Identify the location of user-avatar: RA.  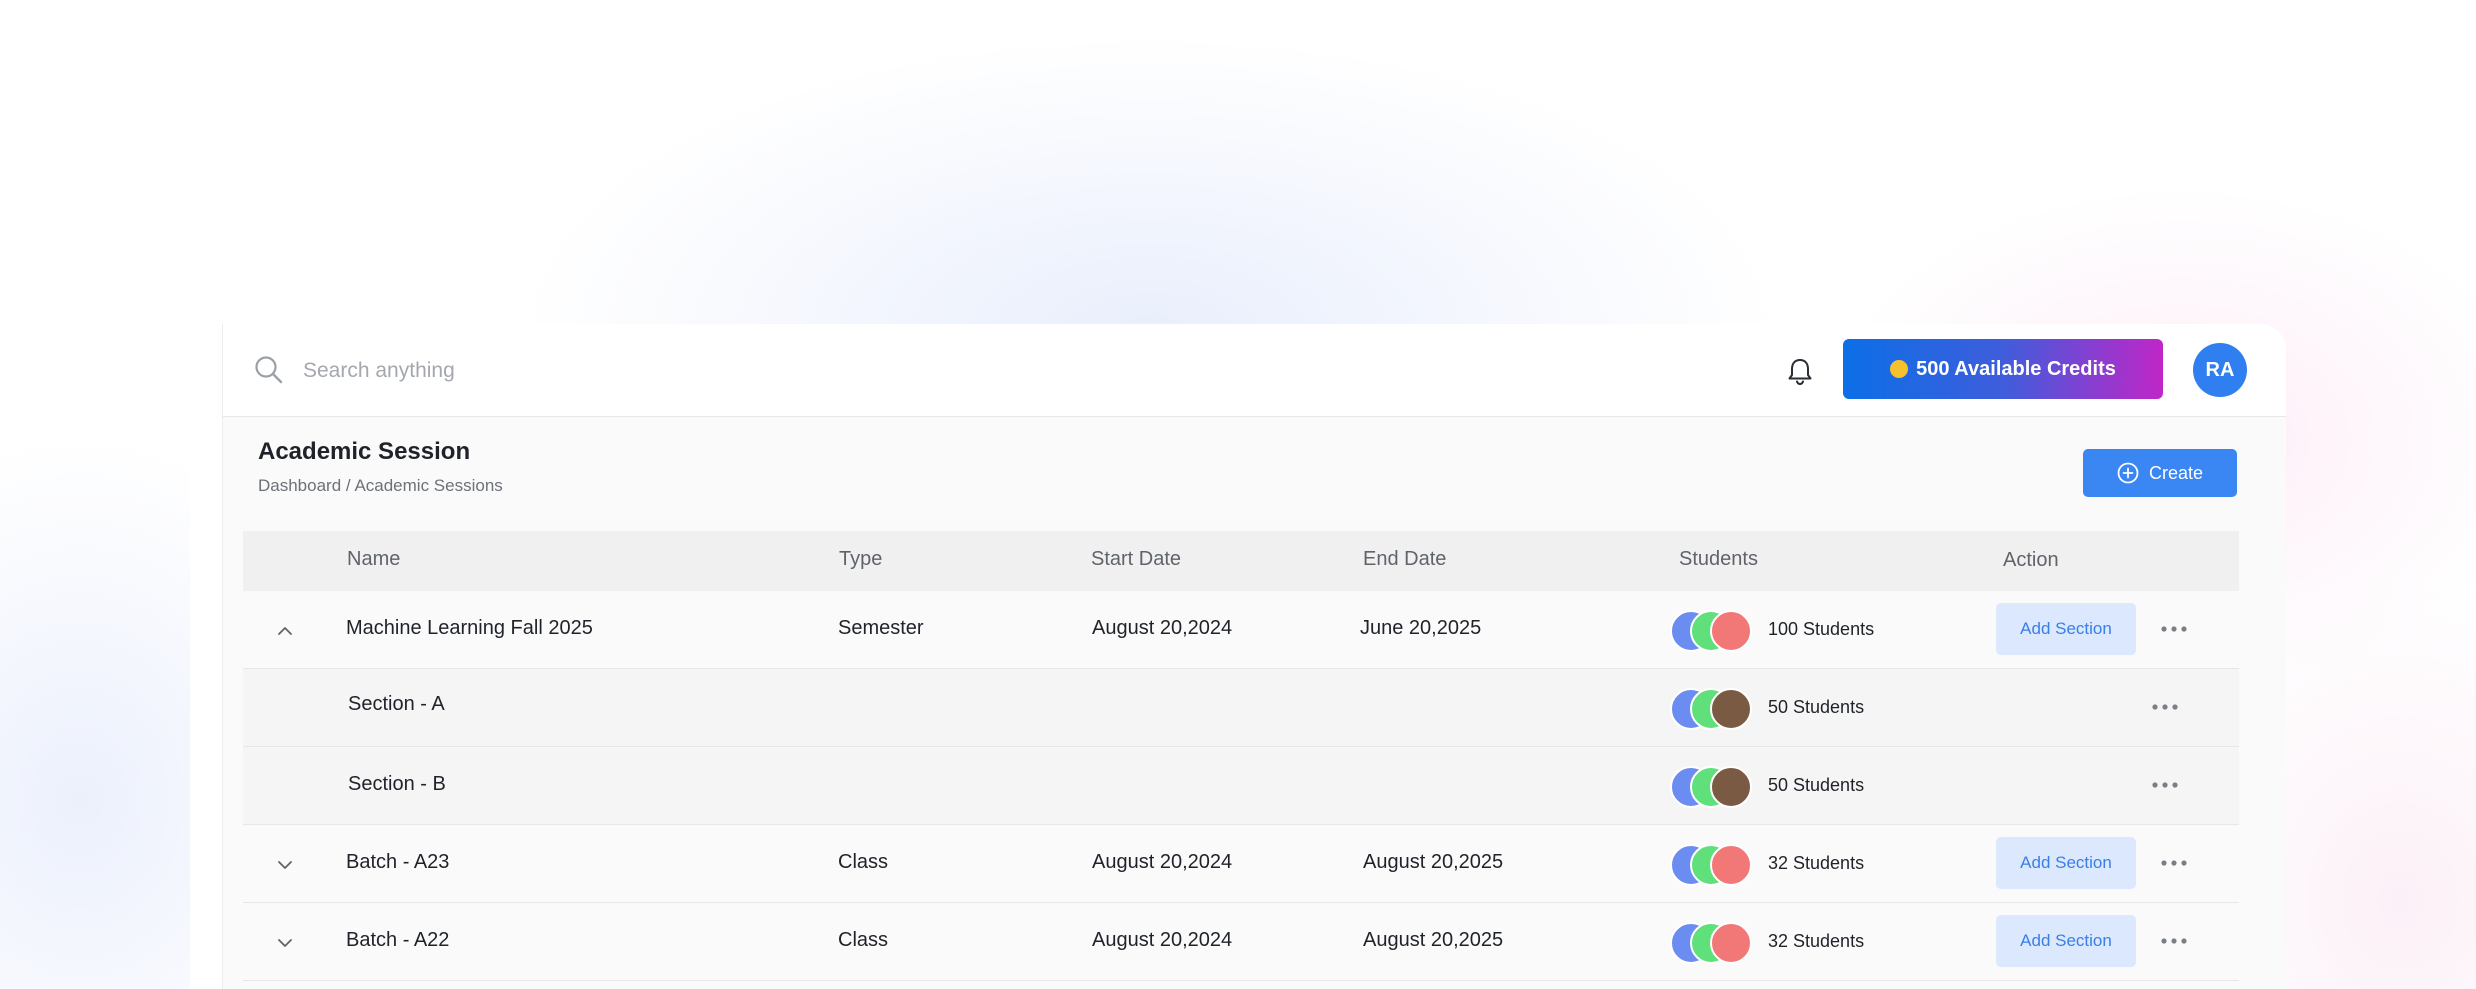
(2220, 370).